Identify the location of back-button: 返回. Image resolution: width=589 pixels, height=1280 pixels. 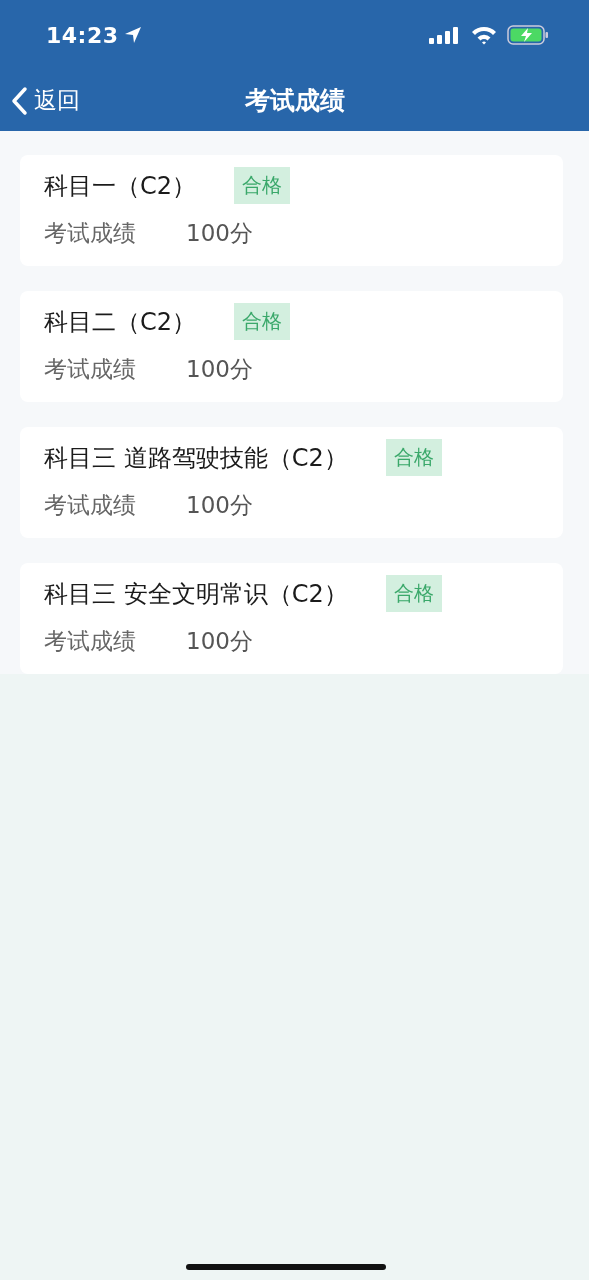
(40, 100).